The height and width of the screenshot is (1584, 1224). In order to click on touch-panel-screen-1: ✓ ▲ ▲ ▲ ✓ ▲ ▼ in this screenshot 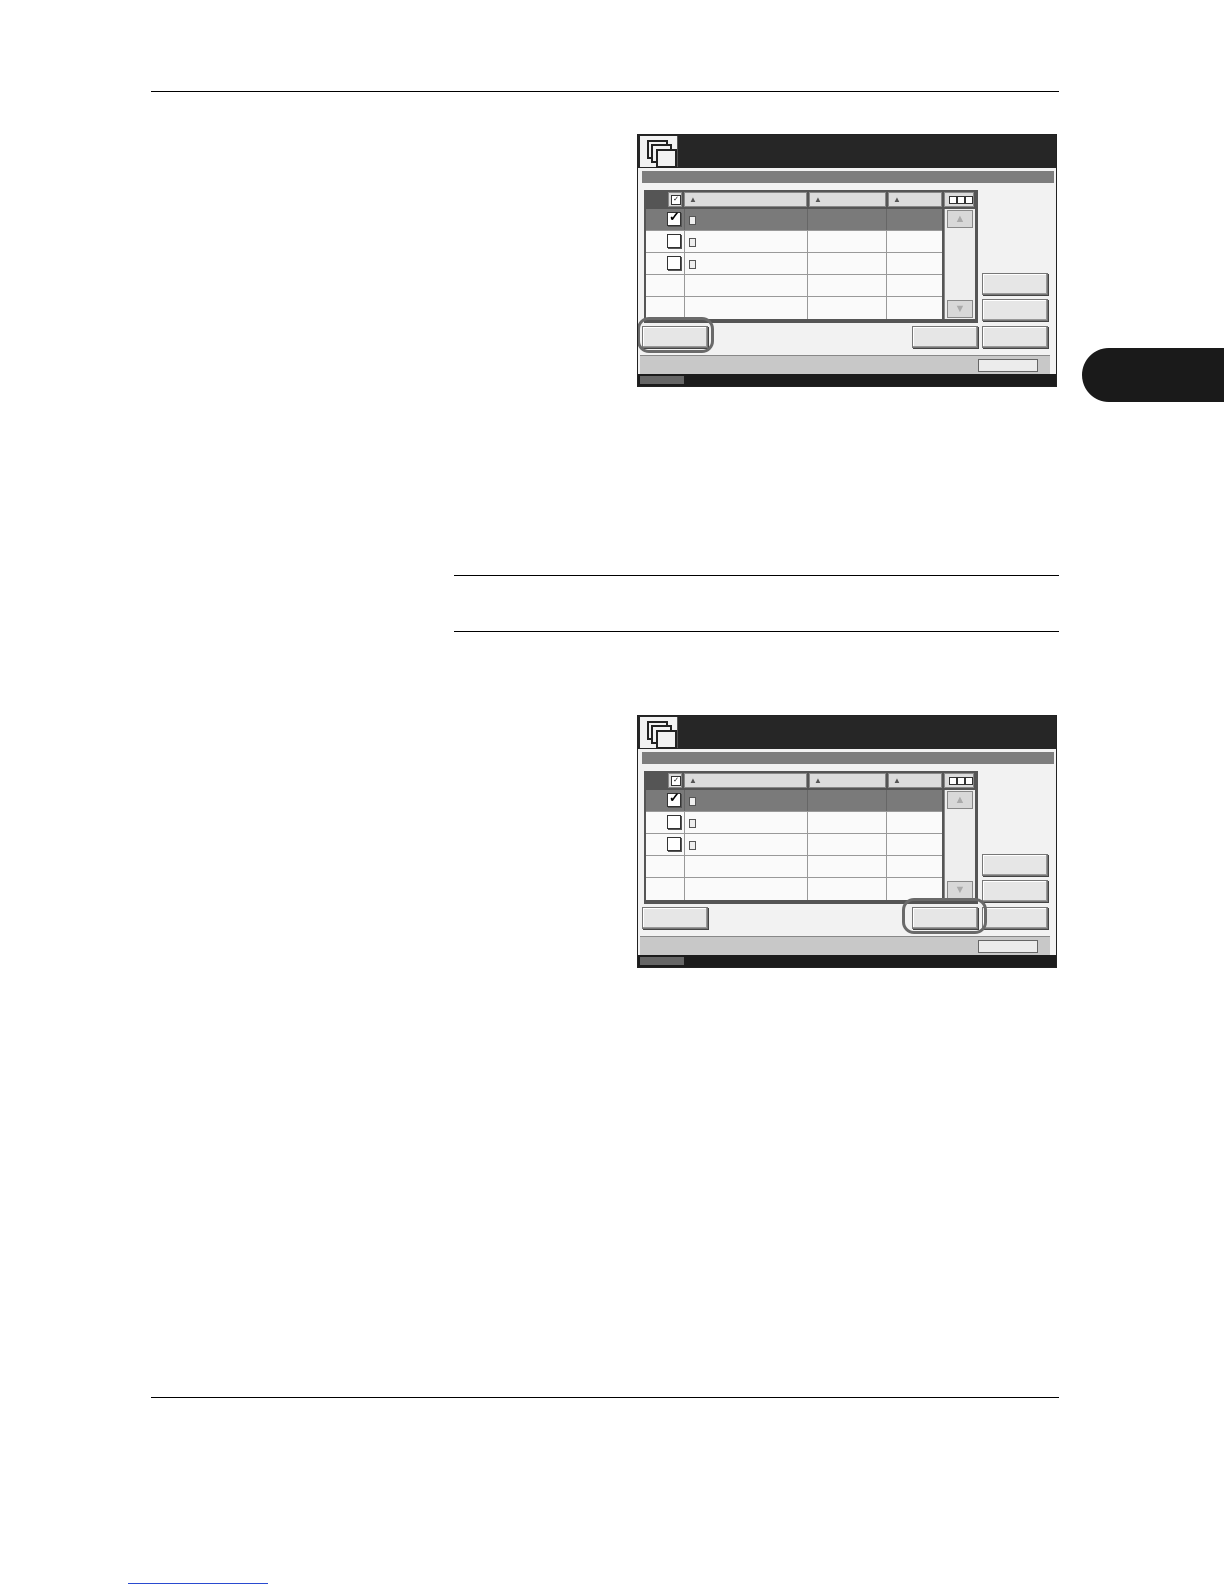, I will do `click(847, 260)`.